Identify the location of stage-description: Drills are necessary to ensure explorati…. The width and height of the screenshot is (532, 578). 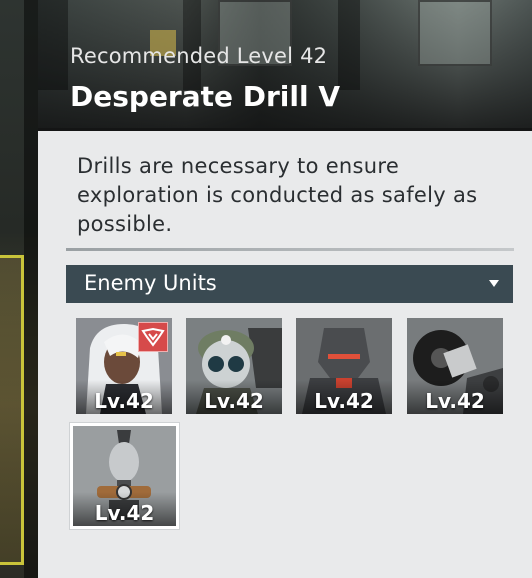
(277, 195).